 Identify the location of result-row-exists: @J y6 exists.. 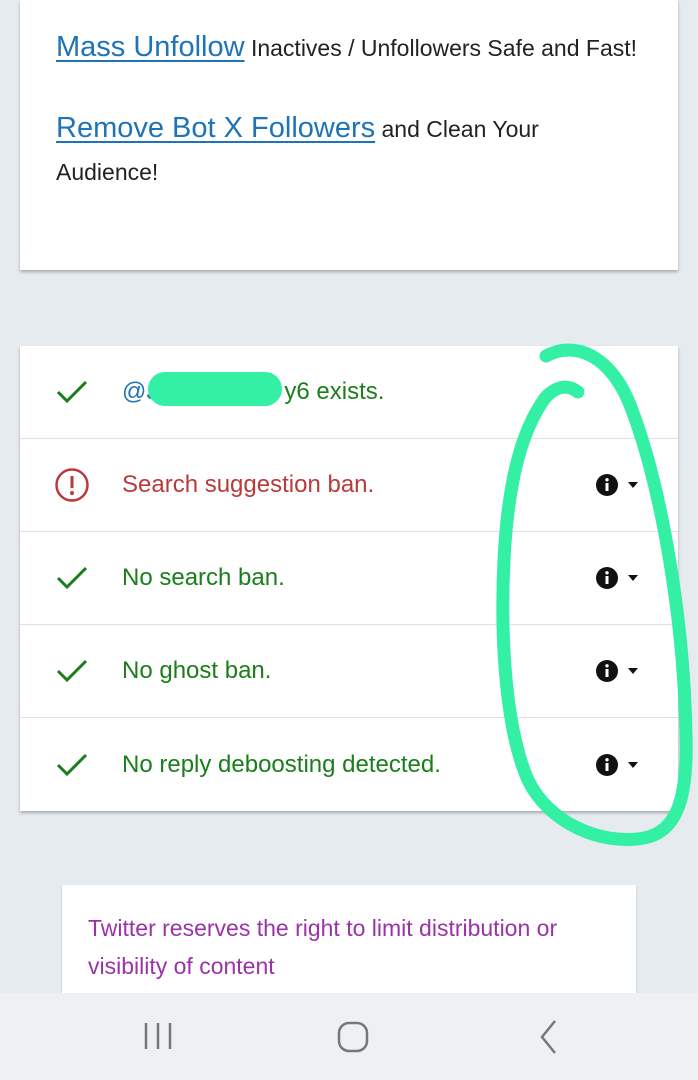
(349, 392).